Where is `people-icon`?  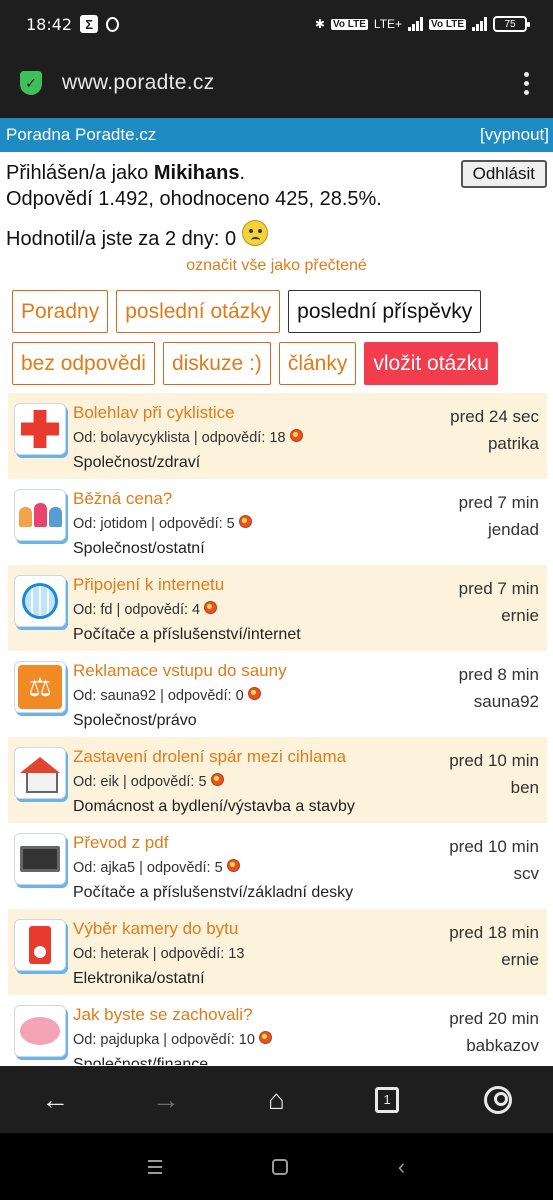
people-icon is located at coordinates (40, 515).